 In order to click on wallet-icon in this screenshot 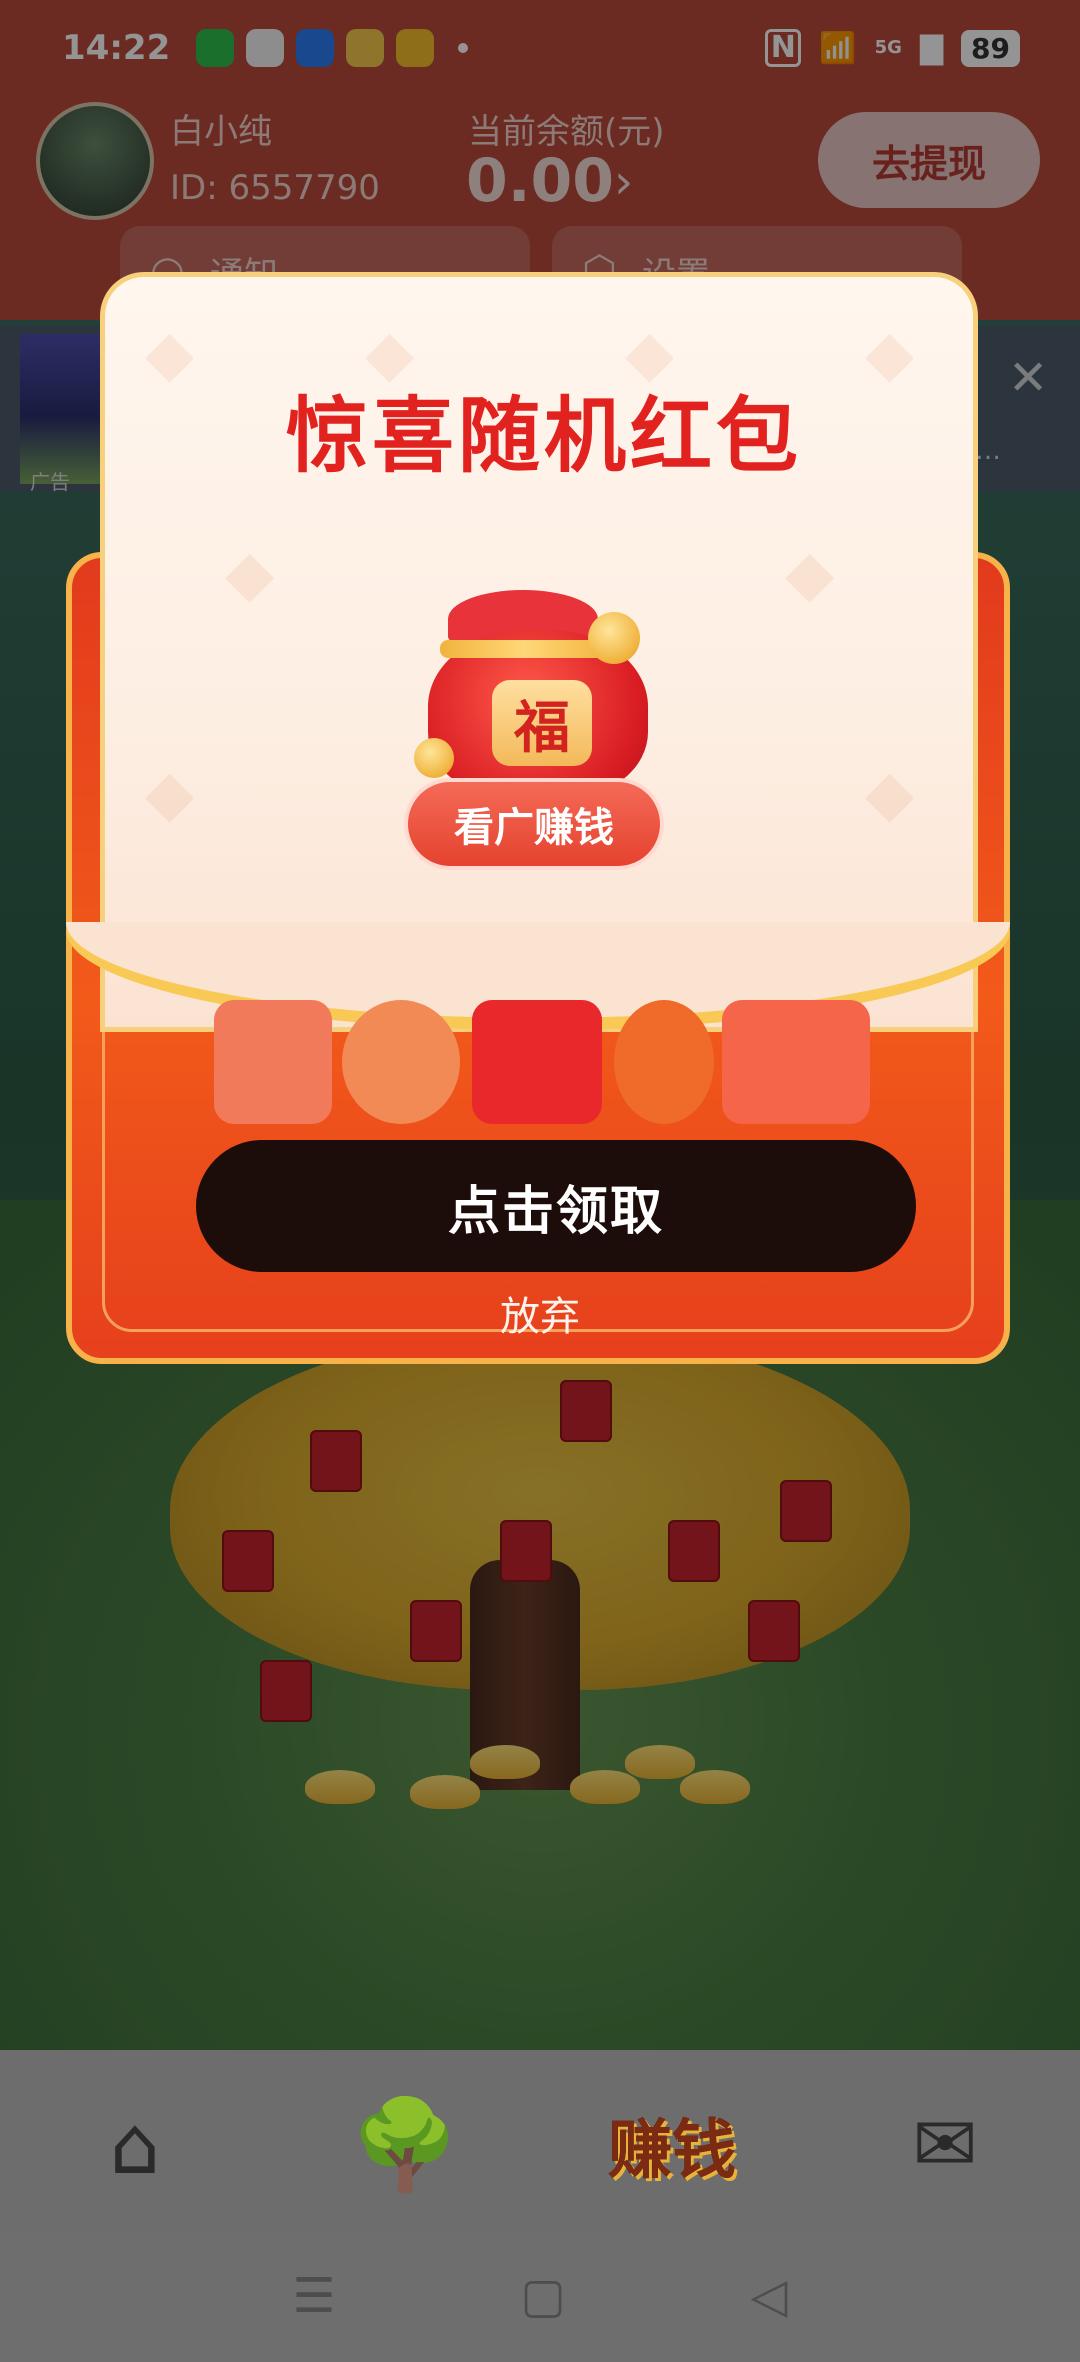, I will do `click(273, 1062)`.